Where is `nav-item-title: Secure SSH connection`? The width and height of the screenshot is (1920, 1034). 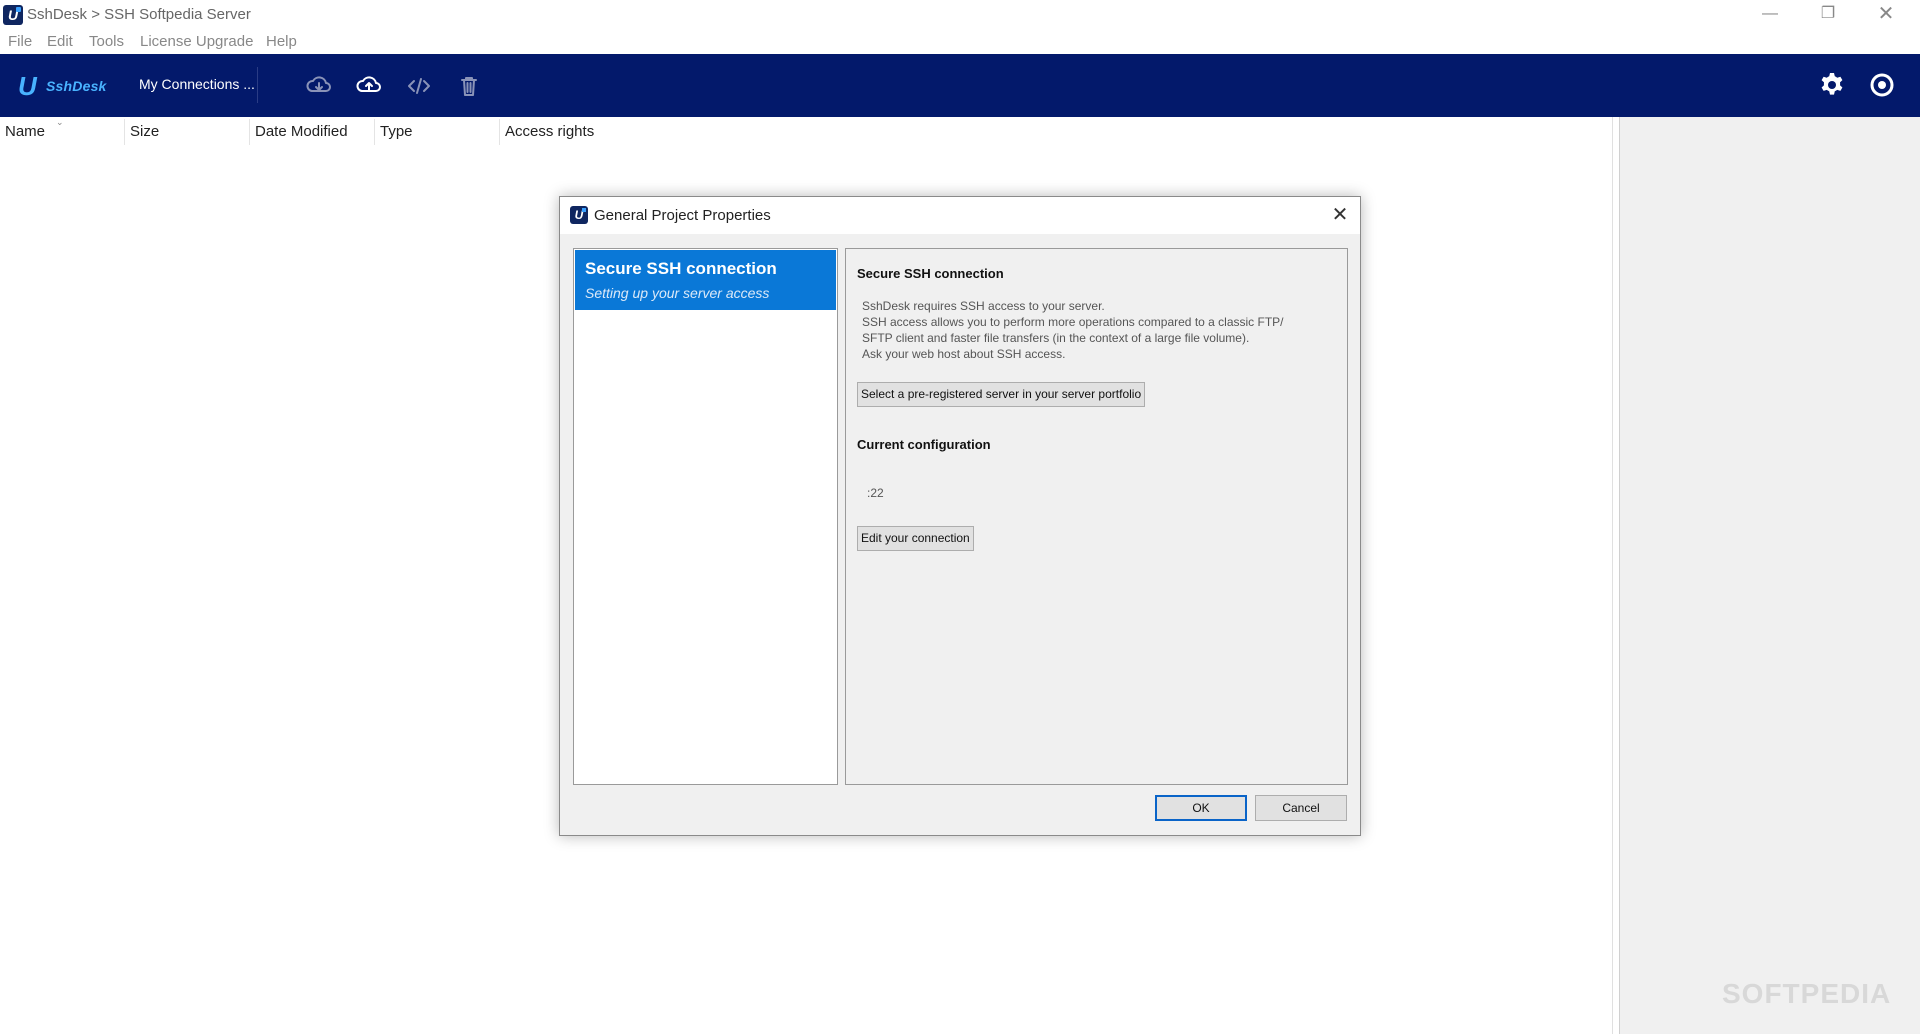
nav-item-title: Secure SSH connection is located at coordinates (681, 268).